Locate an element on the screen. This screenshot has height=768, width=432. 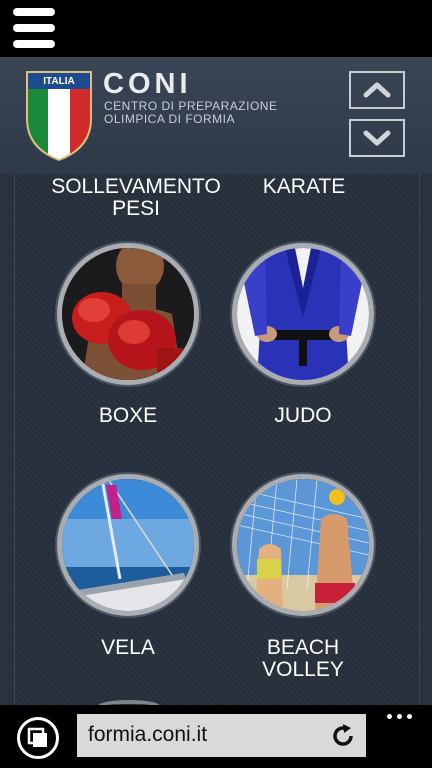
chevron-down-icon is located at coordinates (377, 138).